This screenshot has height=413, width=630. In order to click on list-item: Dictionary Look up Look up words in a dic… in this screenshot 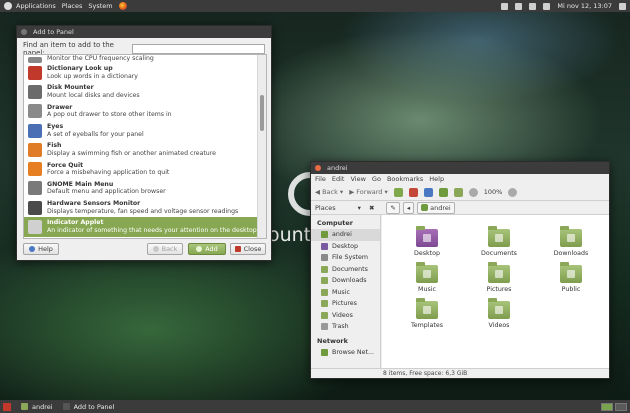, I will do `click(145, 72)`.